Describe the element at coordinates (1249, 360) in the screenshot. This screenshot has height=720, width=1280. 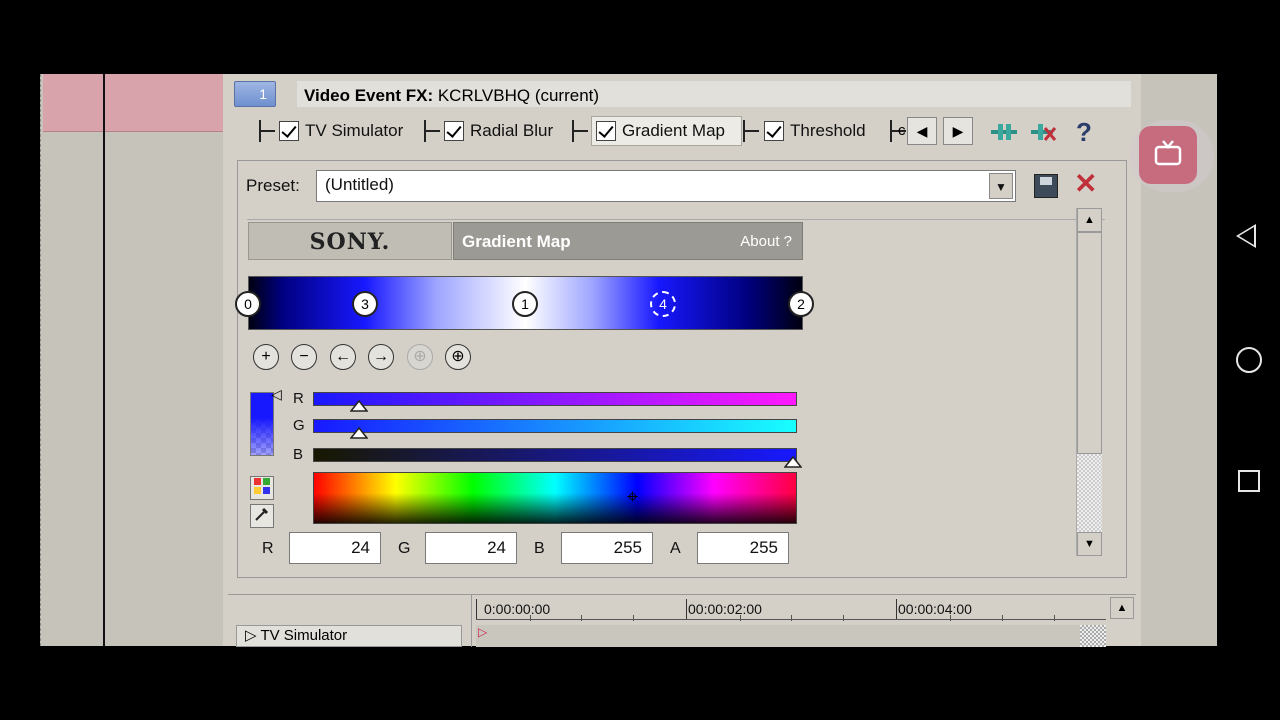
I see `home-icon` at that location.